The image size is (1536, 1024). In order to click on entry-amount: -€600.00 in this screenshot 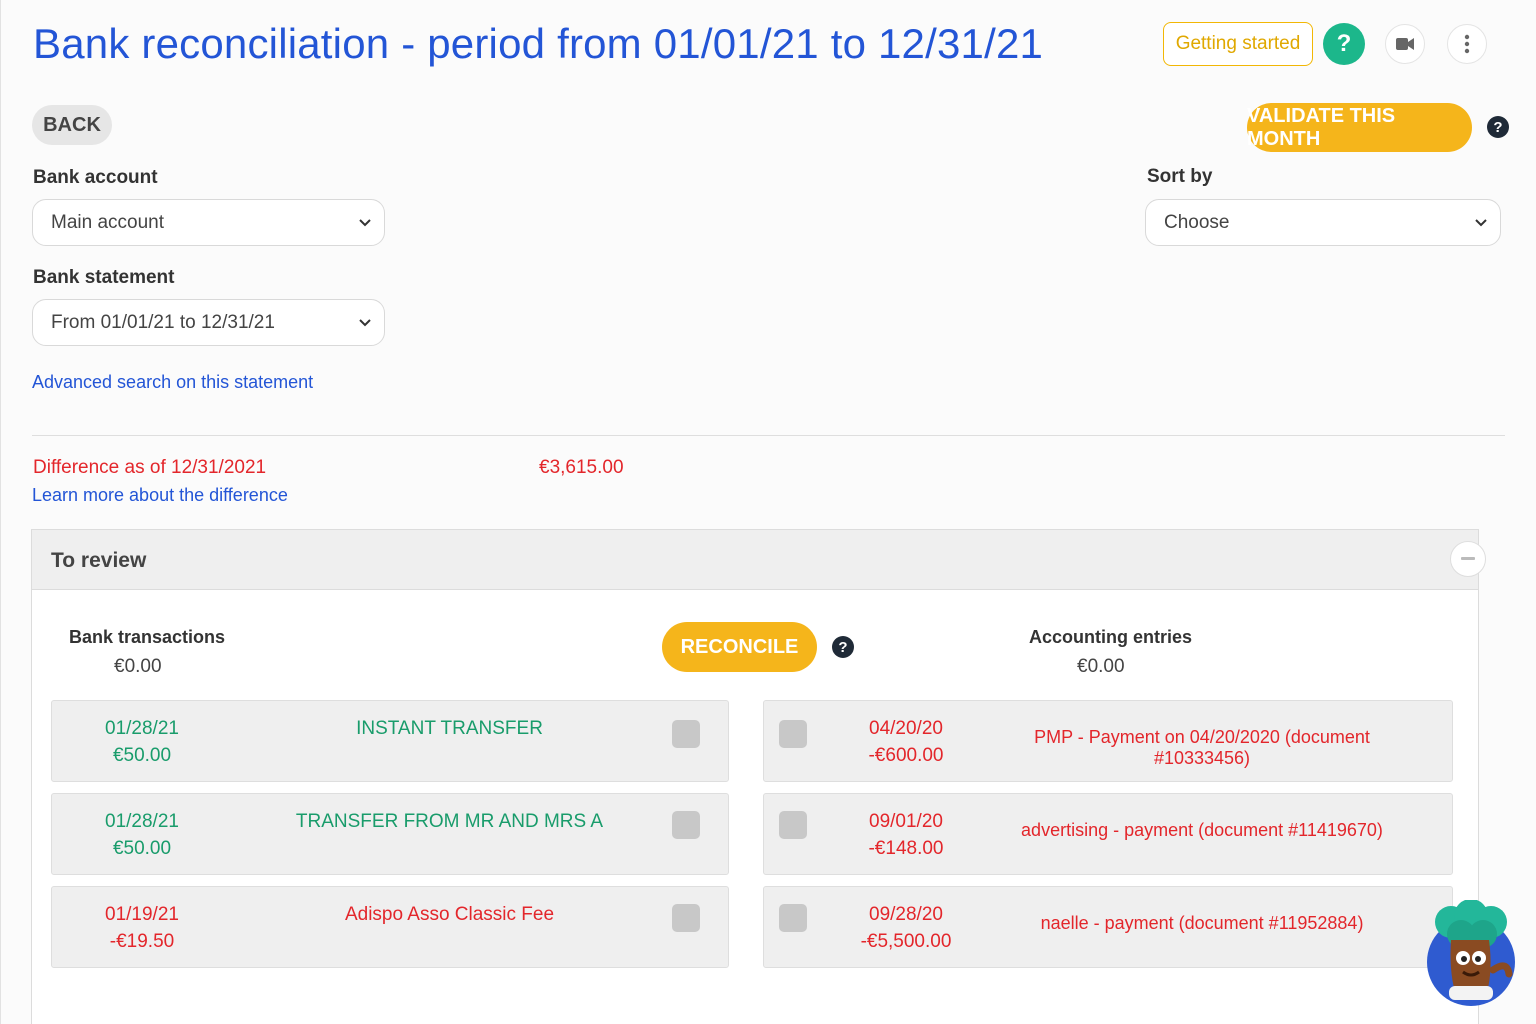, I will do `click(906, 755)`.